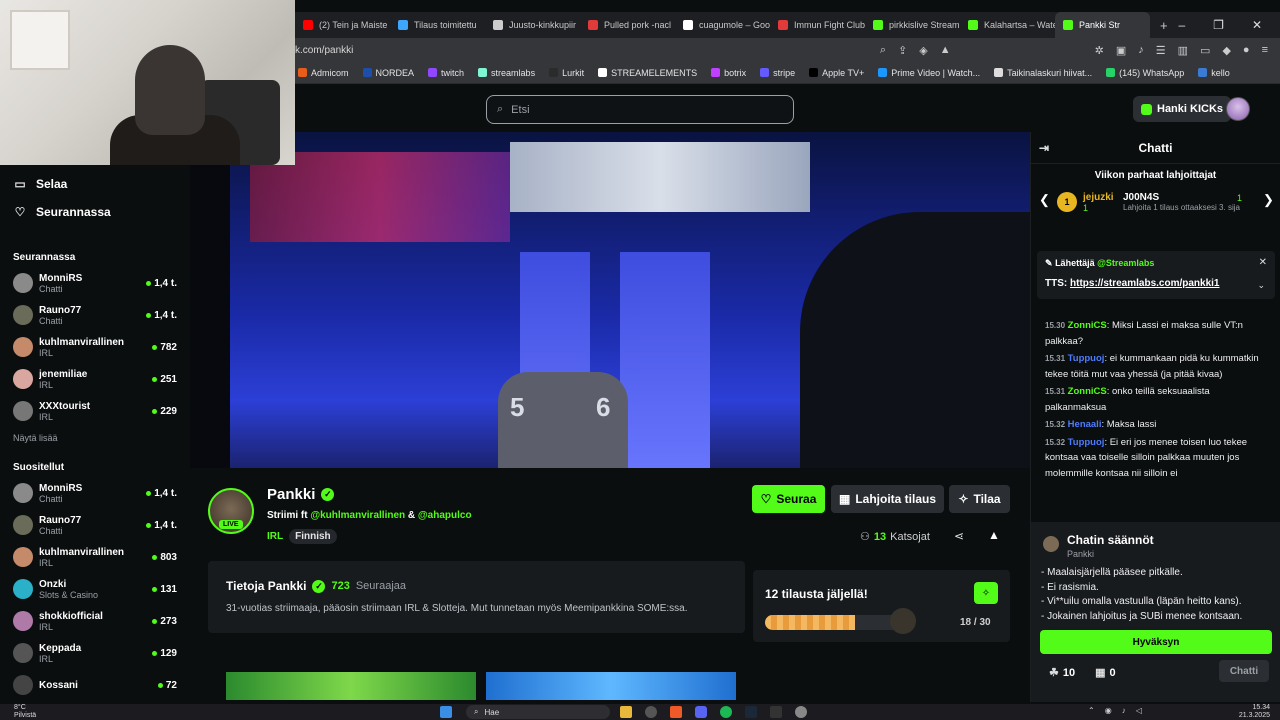 Image resolution: width=1280 pixels, height=720 pixels. I want to click on subscribe-button: ✧ Tilaa, so click(979, 499).